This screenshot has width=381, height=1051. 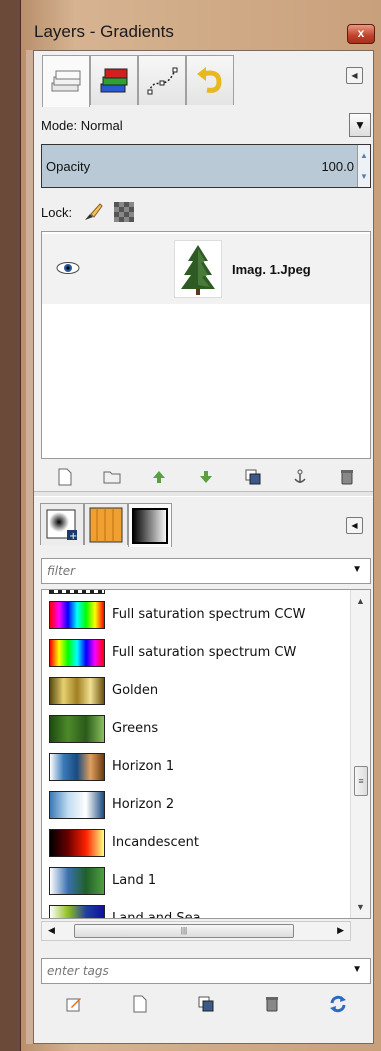 What do you see at coordinates (194, 805) in the screenshot?
I see `gradient-list-item: Horizon 2` at bounding box center [194, 805].